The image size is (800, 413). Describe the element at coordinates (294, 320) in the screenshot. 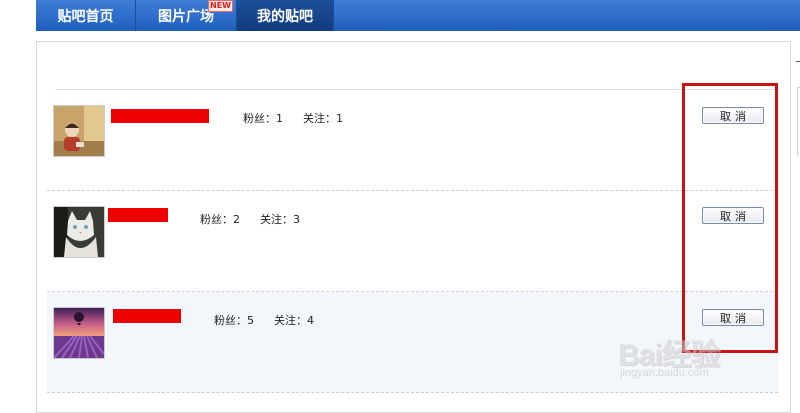

I see `follow-count: 关注：4` at that location.